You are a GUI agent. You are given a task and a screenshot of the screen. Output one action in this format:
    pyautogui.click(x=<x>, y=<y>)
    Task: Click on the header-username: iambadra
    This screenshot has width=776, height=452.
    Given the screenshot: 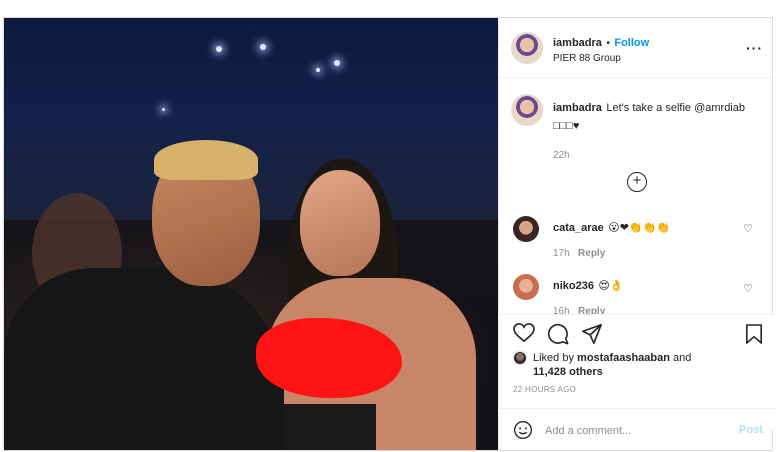 What is the action you would take?
    pyautogui.click(x=577, y=43)
    